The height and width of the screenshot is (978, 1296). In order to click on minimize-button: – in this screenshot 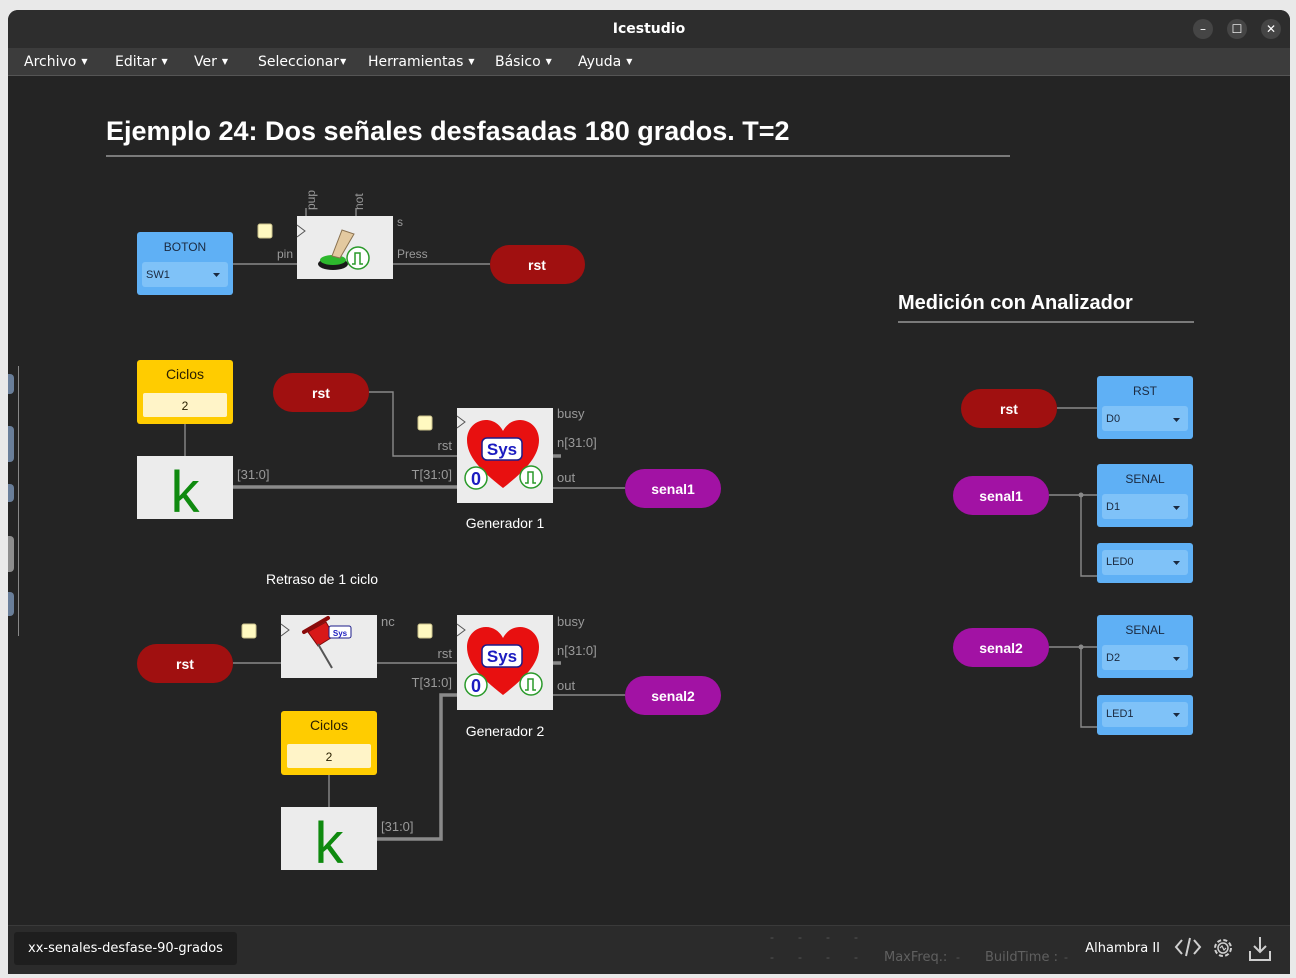, I will do `click(1203, 29)`.